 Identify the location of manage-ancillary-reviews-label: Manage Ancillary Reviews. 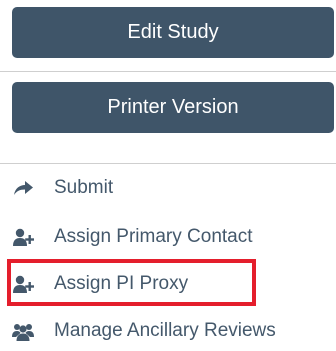
(165, 330).